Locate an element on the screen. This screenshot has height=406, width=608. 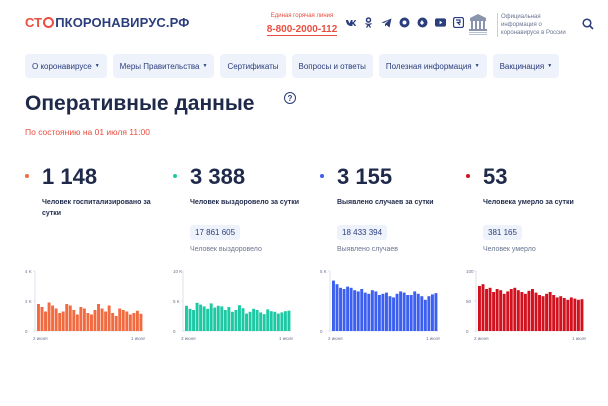
nav-certificates: Сертификаты is located at coordinates (253, 66).